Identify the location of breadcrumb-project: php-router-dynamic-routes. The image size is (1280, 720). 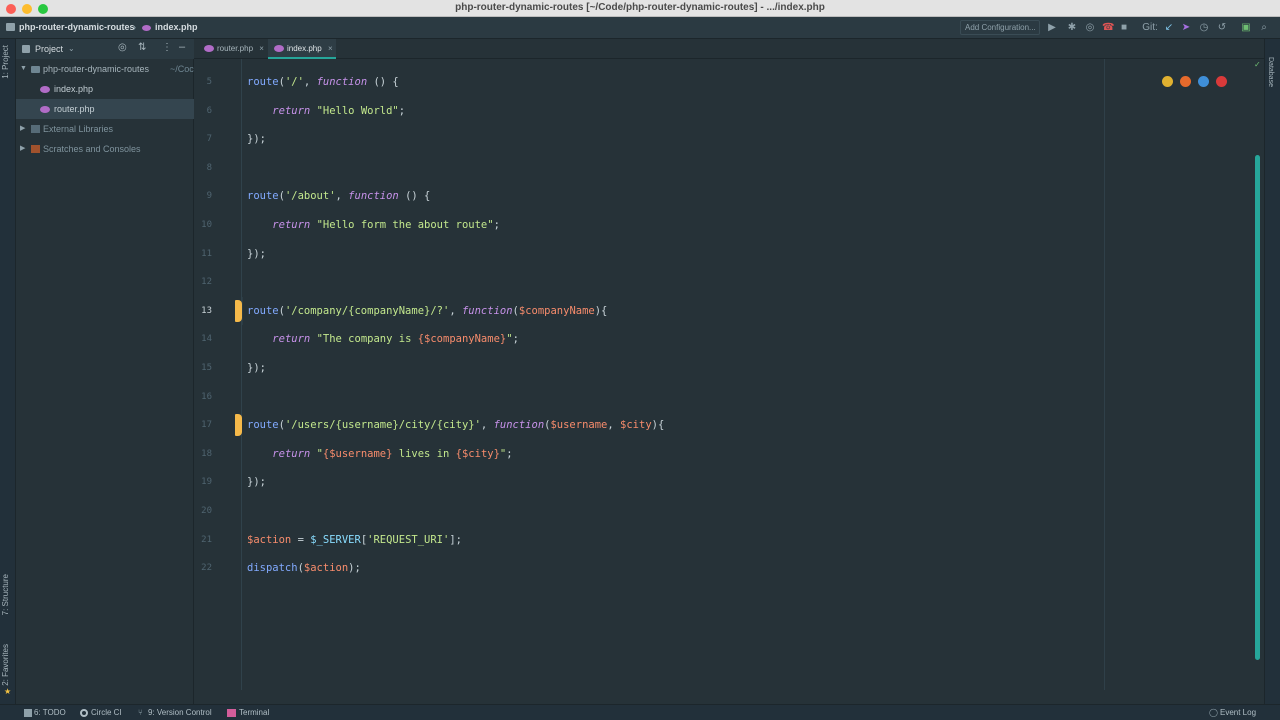
(77, 27).